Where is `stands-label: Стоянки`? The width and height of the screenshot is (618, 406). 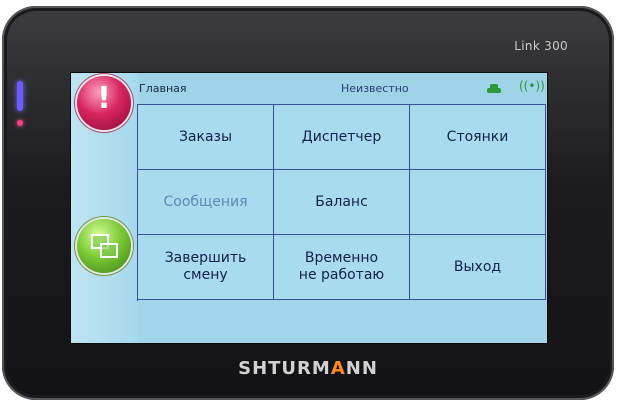
stands-label: Стоянки is located at coordinates (477, 136).